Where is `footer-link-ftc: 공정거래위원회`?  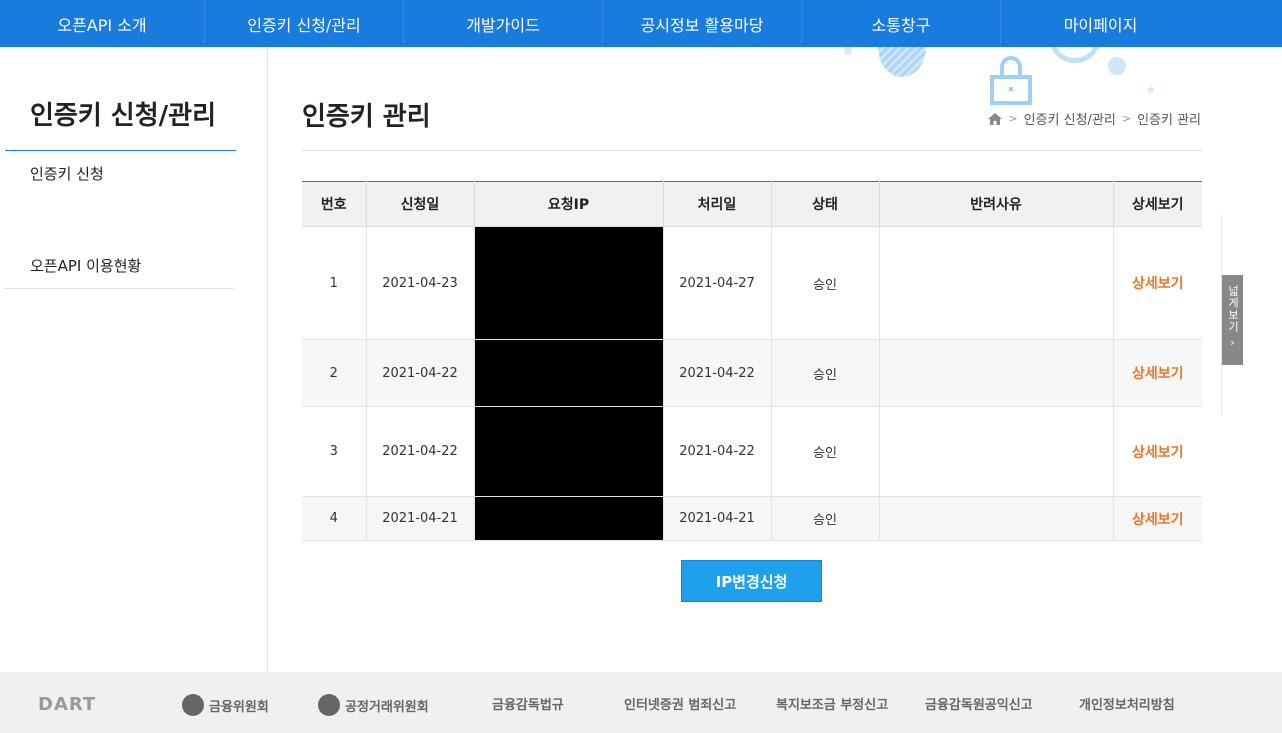
footer-link-ftc: 공정거래위원회 is located at coordinates (373, 705).